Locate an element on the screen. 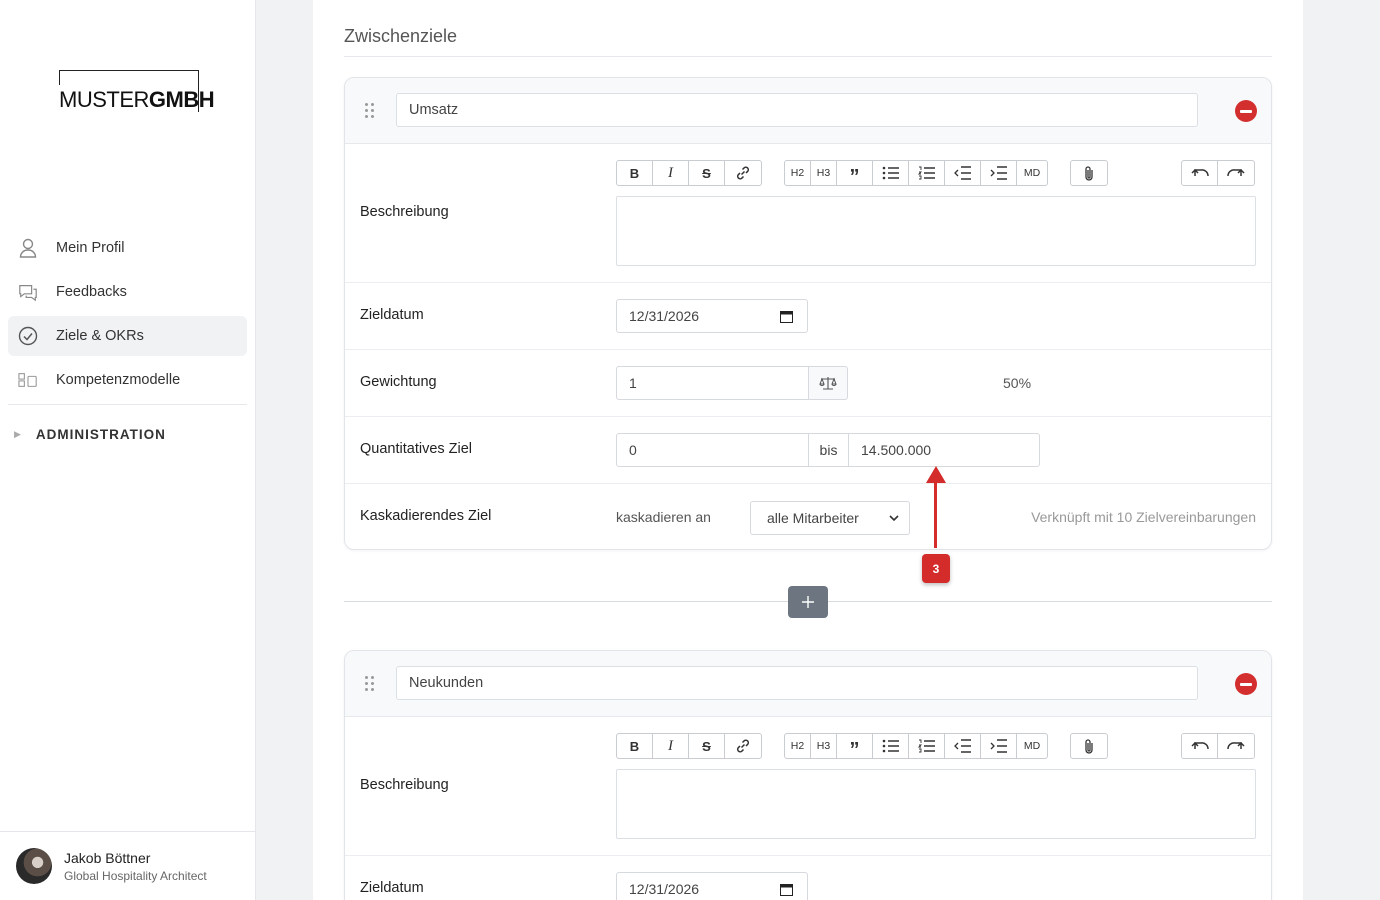 The image size is (1380, 900). annotation-arrow-line is located at coordinates (935, 513).